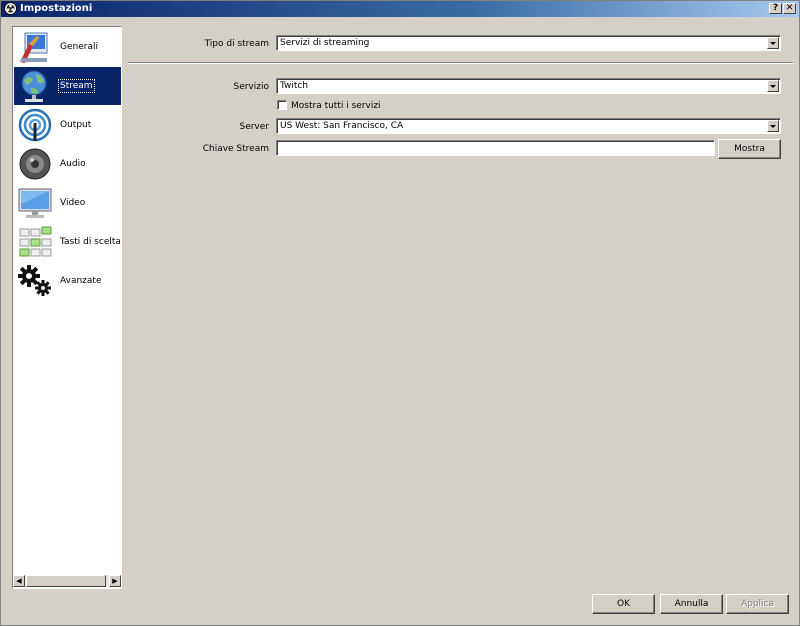 The height and width of the screenshot is (626, 800). I want to click on scroll-left-arrow-icon: ◀, so click(19, 581).